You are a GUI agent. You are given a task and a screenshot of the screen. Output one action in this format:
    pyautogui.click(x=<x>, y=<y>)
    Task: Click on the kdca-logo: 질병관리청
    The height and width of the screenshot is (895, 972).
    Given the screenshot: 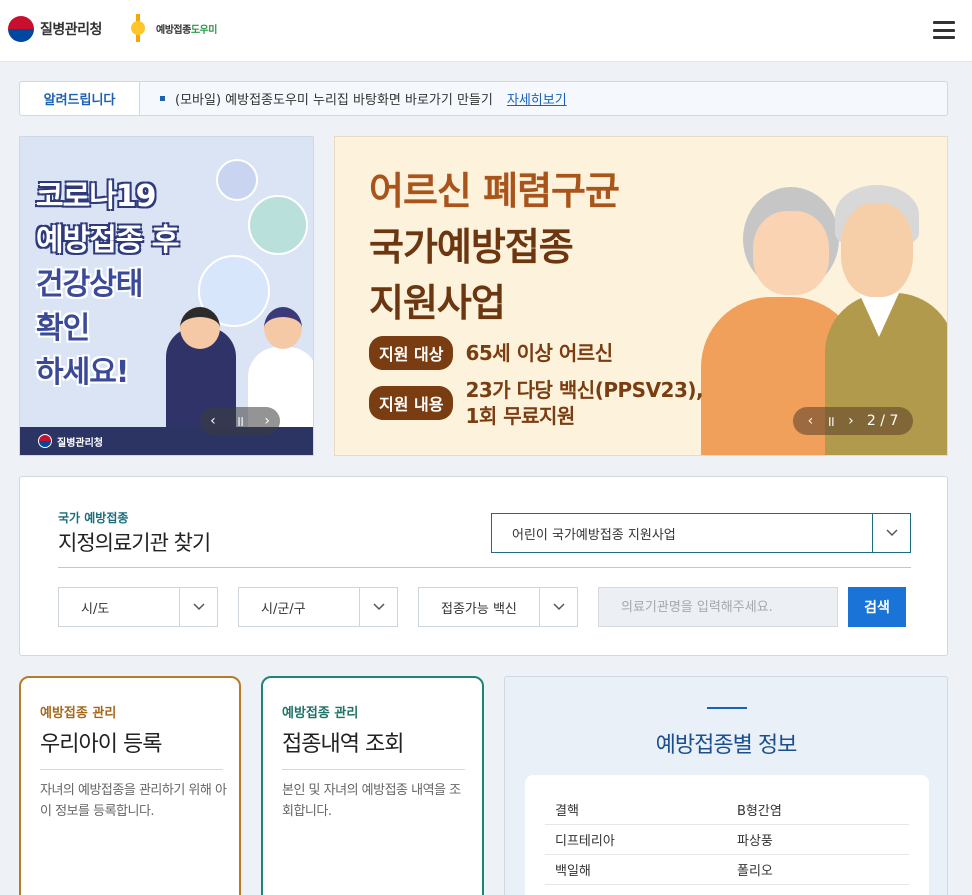 What is the action you would take?
    pyautogui.click(x=55, y=29)
    